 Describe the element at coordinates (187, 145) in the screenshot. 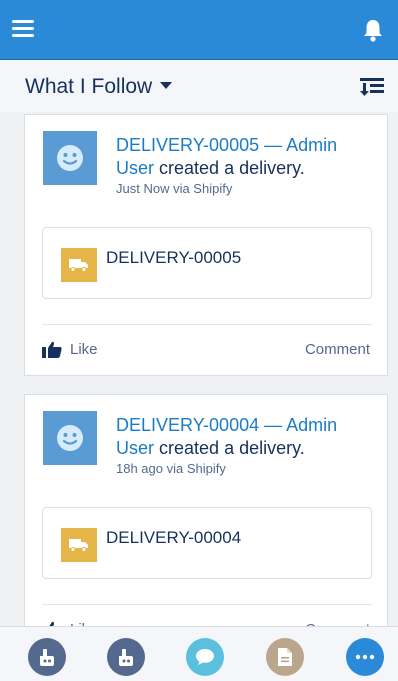

I see `record-link: DELIVERY-00005` at that location.